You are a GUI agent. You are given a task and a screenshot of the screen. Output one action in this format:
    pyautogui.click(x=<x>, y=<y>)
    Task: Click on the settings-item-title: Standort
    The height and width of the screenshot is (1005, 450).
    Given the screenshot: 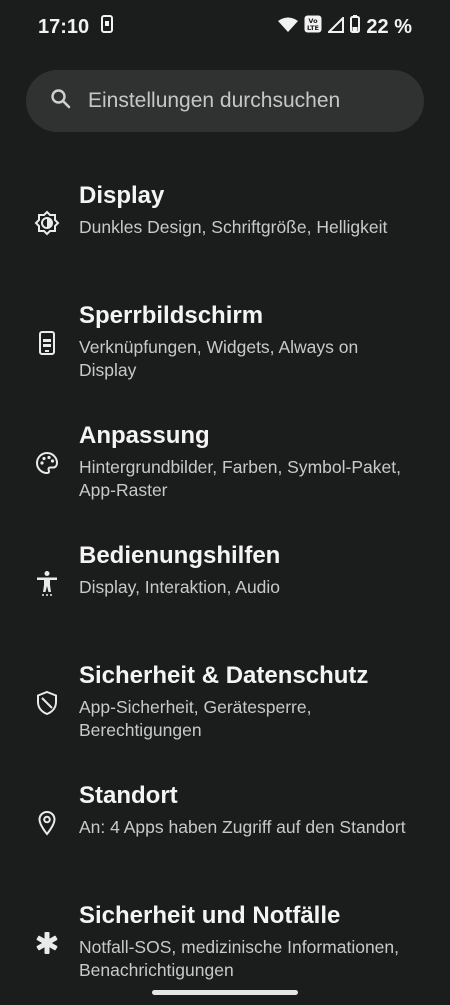 What is the action you would take?
    pyautogui.click(x=128, y=795)
    